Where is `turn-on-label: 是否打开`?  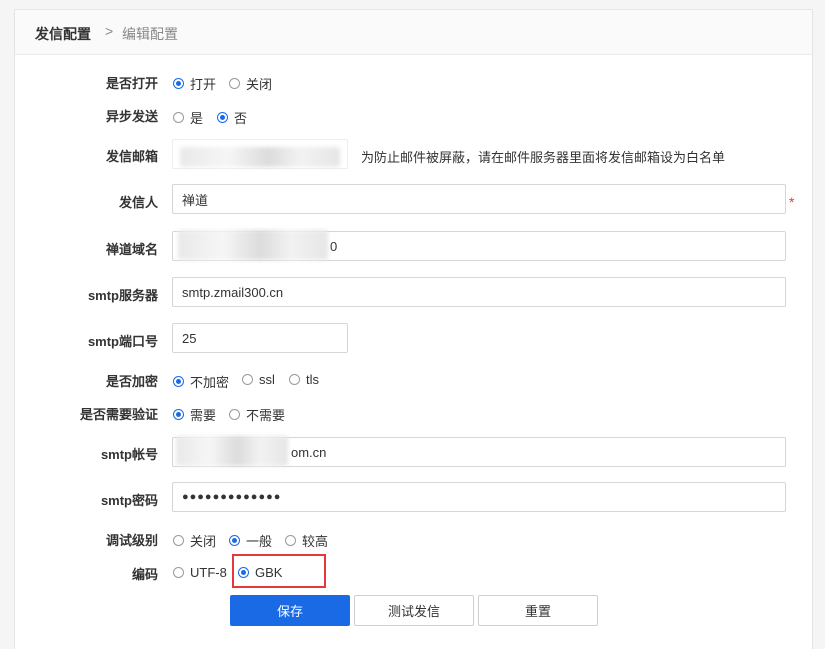
turn-on-label: 是否打开 is located at coordinates (131, 83).